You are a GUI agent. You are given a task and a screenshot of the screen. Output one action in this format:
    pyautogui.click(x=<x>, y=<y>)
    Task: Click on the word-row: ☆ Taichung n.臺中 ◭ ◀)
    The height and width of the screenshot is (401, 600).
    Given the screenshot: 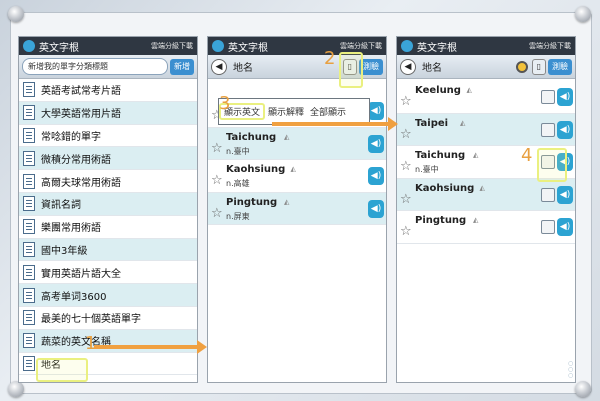 What is the action you would take?
    pyautogui.click(x=297, y=143)
    